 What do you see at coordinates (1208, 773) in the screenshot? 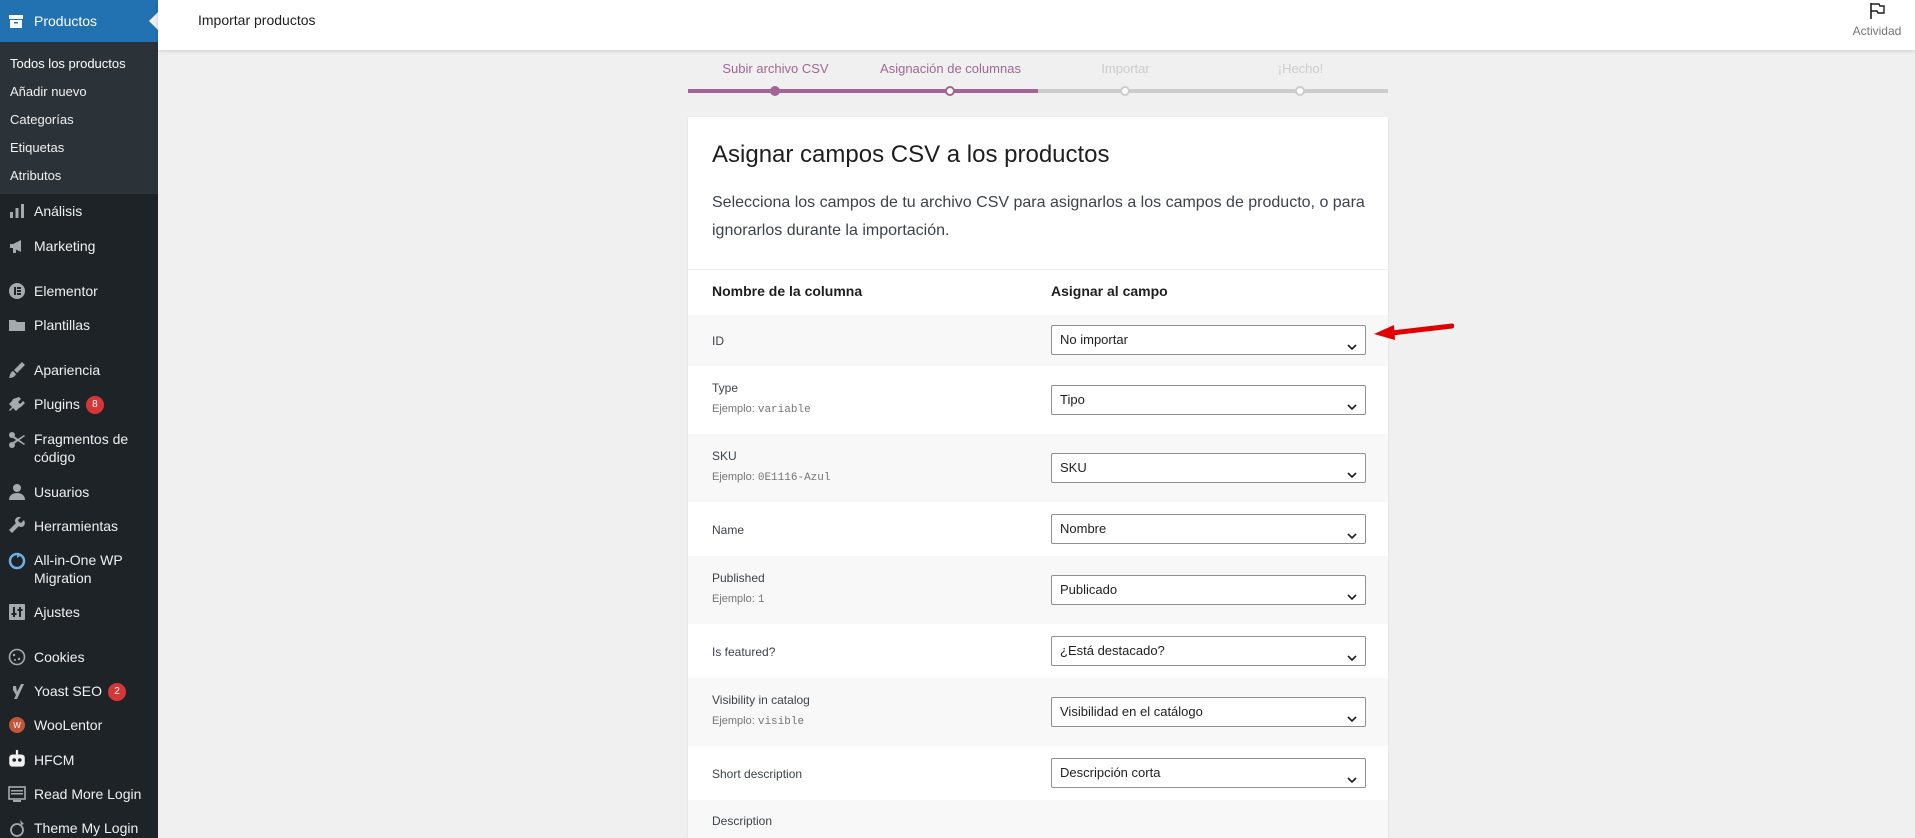
I see `field-select: Descripción corta` at bounding box center [1208, 773].